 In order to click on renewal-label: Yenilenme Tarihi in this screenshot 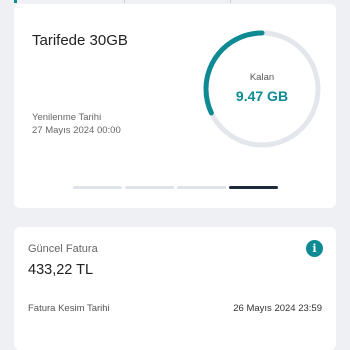, I will do `click(67, 117)`.